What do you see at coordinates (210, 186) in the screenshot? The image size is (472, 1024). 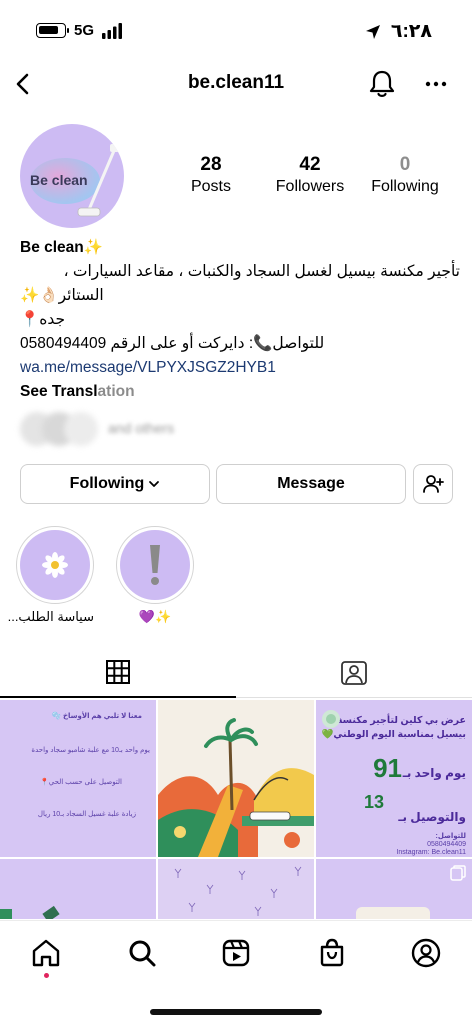 I see `posts-label: Posts` at bounding box center [210, 186].